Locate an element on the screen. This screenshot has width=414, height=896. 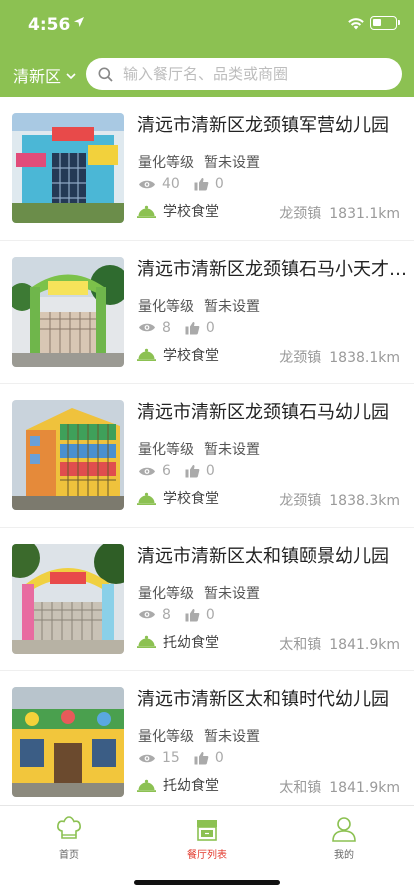
restaurant-name: 清远市清新区龙颈镇石马小天才幼儿园 is located at coordinates (273, 269).